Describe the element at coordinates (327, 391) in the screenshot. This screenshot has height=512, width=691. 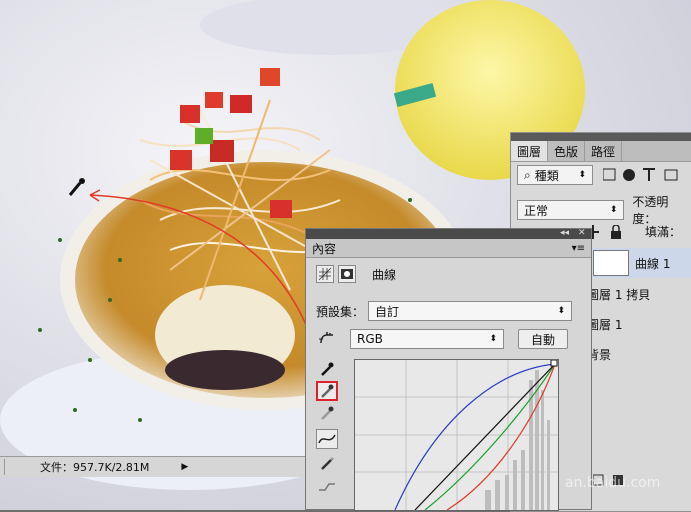
I see `gray-point-eyedropper-icon` at that location.